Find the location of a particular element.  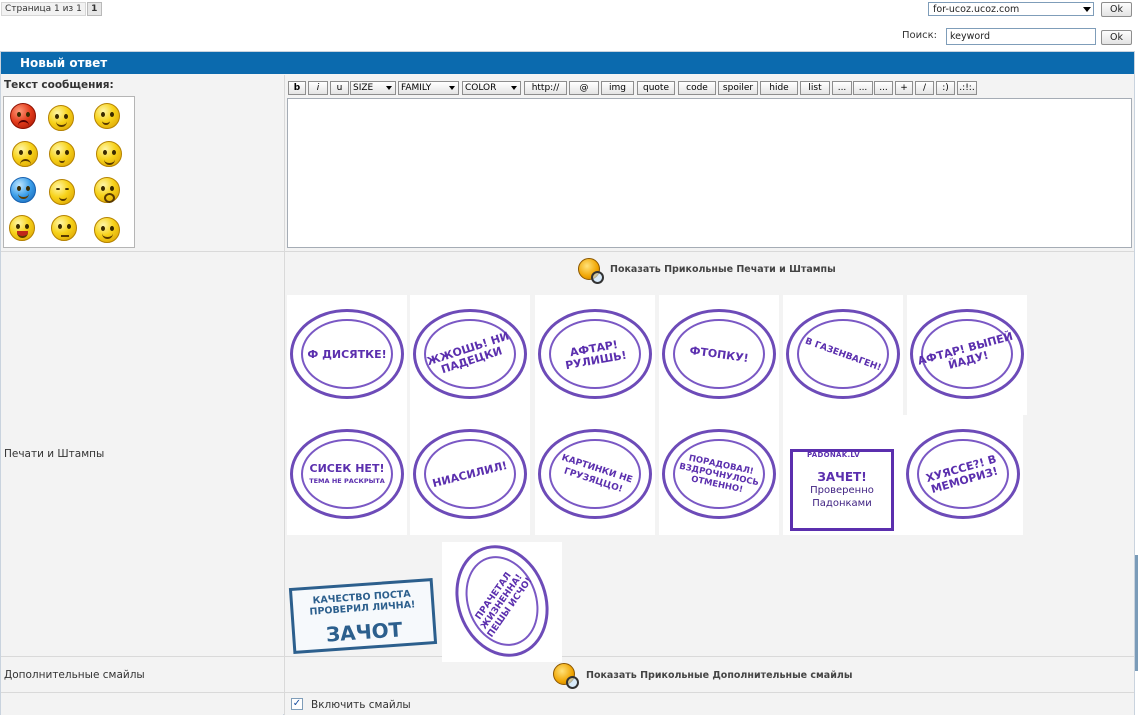

search-label: Поиск: is located at coordinates (920, 35).